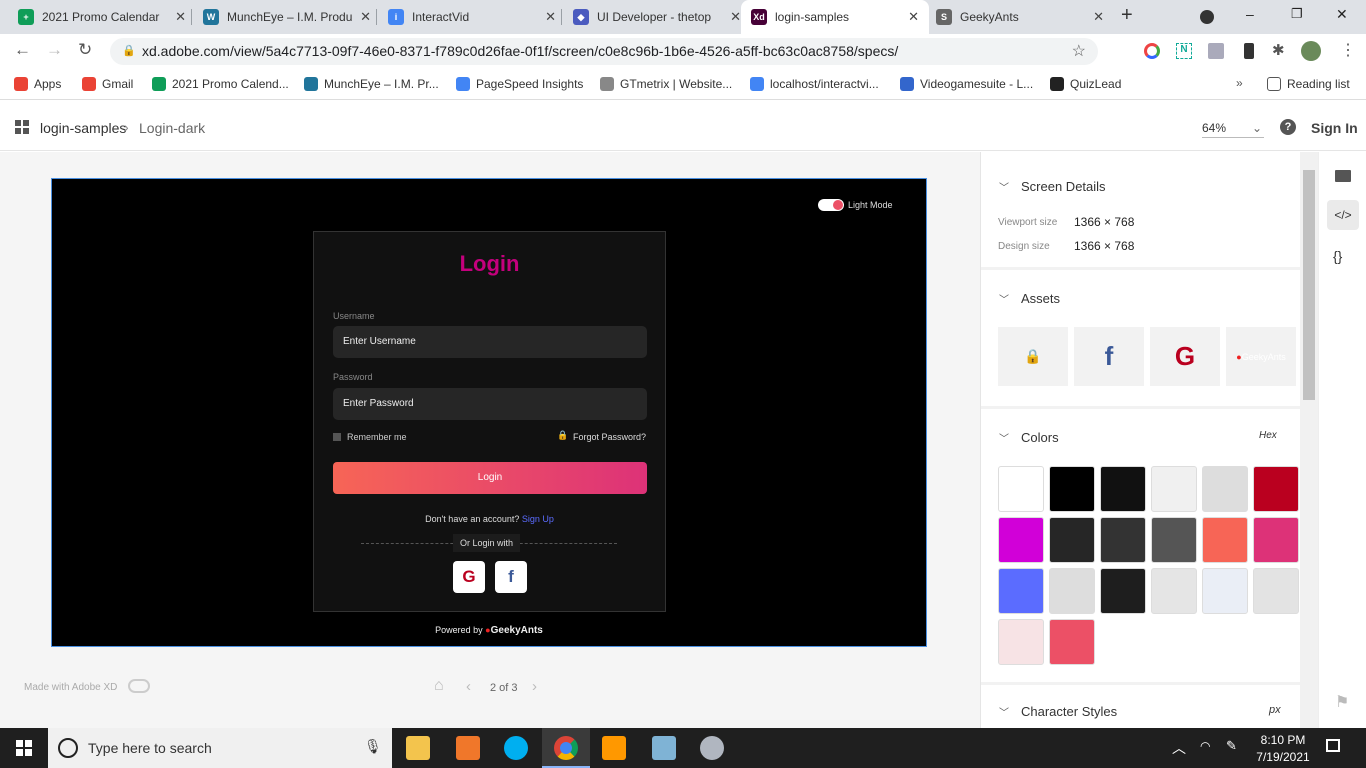 This screenshot has height=768, width=1366. What do you see at coordinates (469, 577) in the screenshot?
I see `google-login-button: G` at bounding box center [469, 577].